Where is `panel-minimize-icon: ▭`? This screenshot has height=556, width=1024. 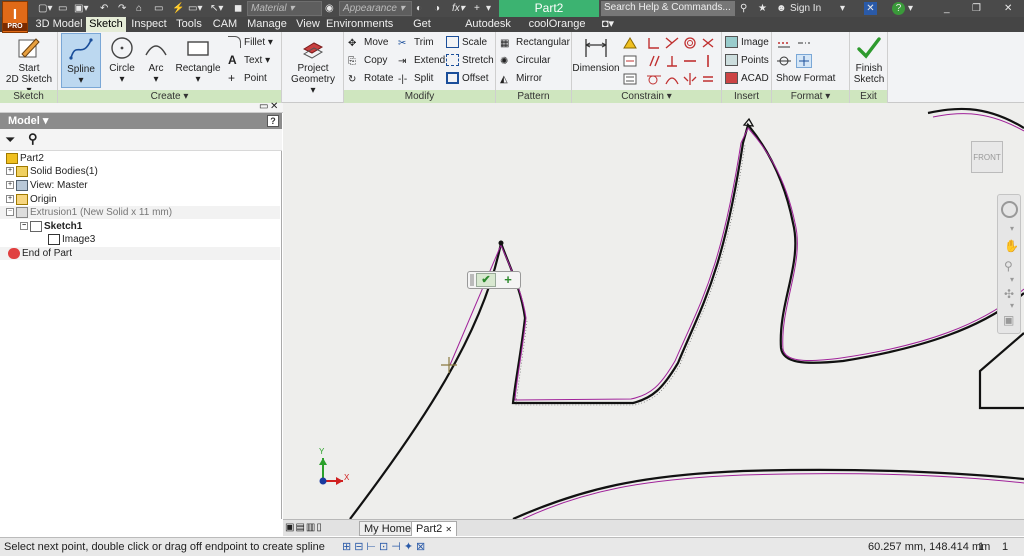 panel-minimize-icon: ▭ is located at coordinates (263, 106).